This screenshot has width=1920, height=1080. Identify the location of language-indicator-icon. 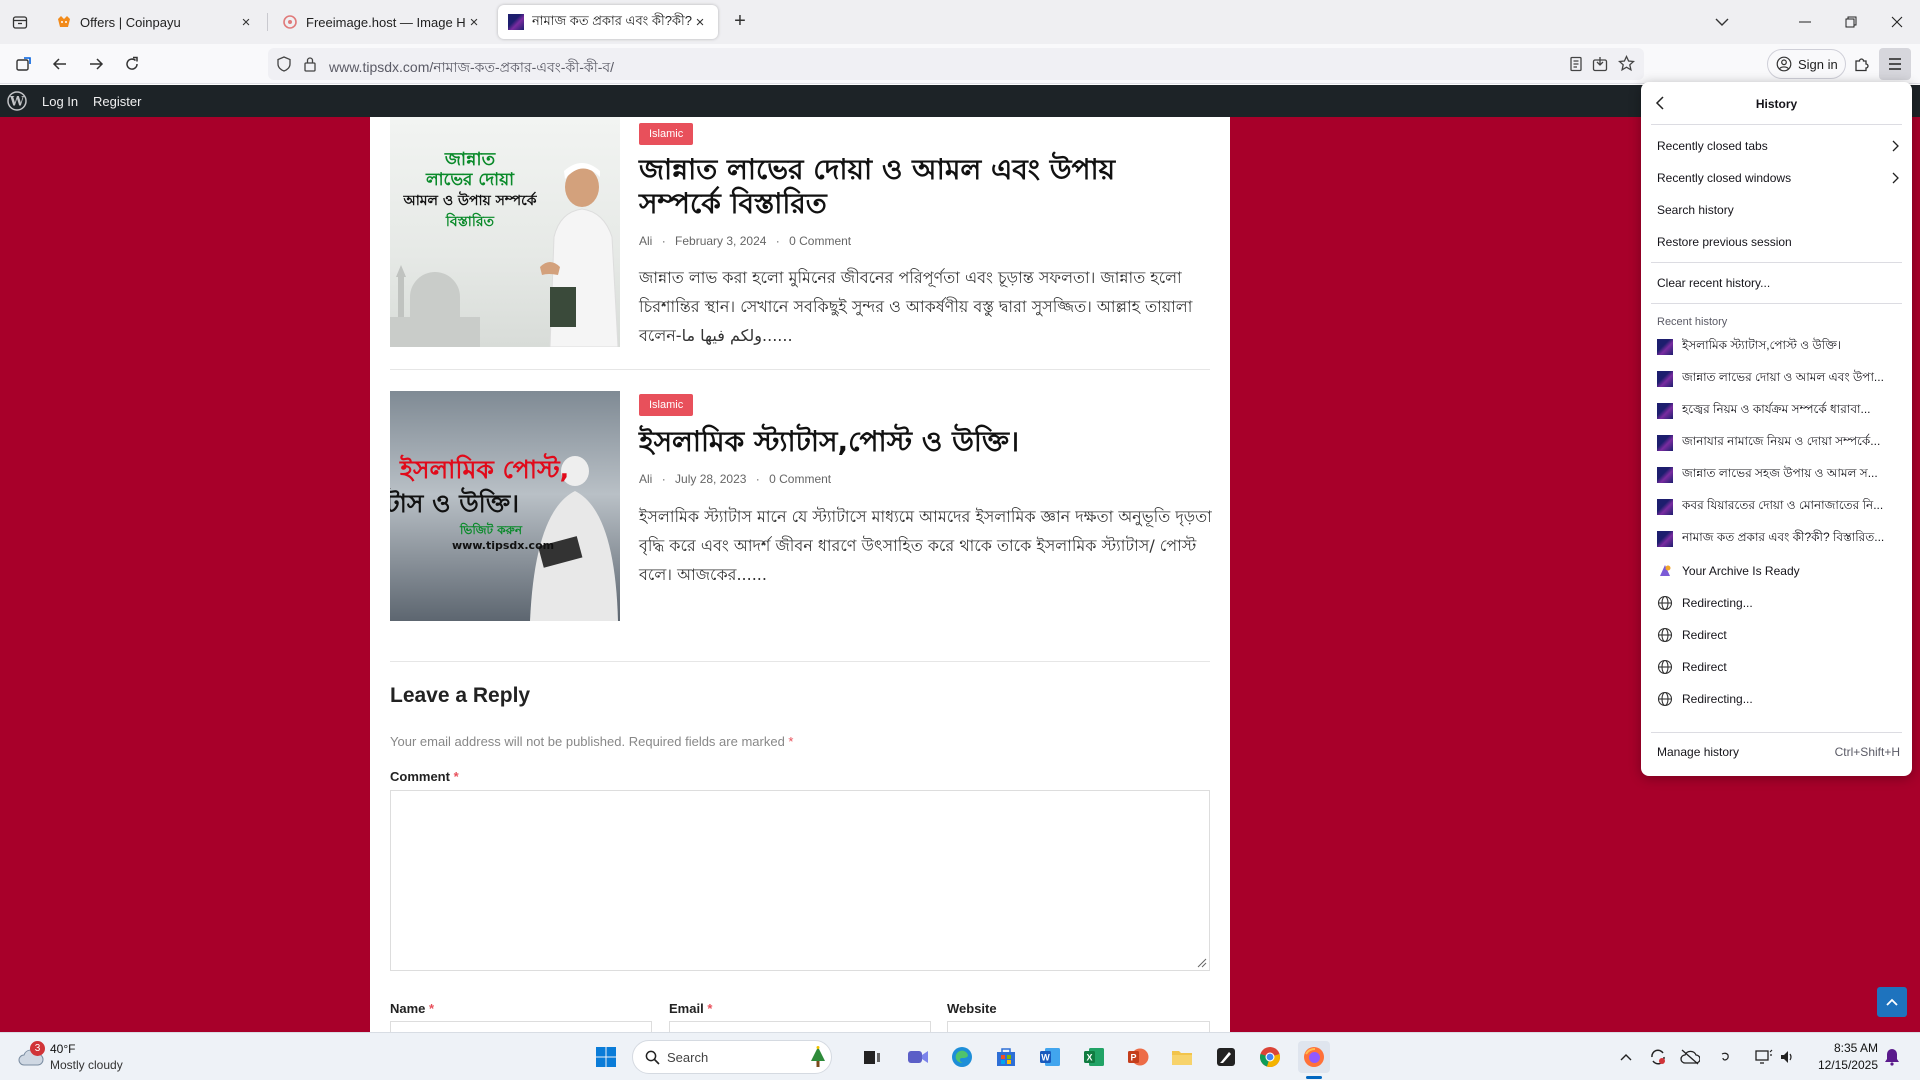
(1726, 1057).